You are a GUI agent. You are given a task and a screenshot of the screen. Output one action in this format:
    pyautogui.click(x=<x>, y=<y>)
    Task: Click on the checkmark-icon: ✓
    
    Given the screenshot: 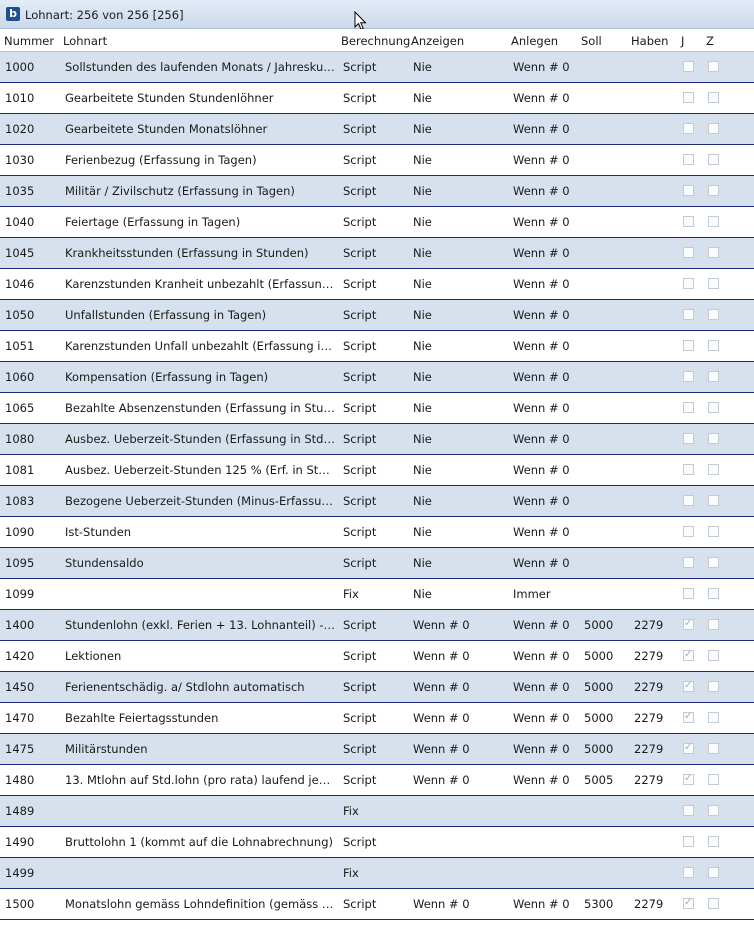 What is the action you would take?
    pyautogui.click(x=688, y=716)
    